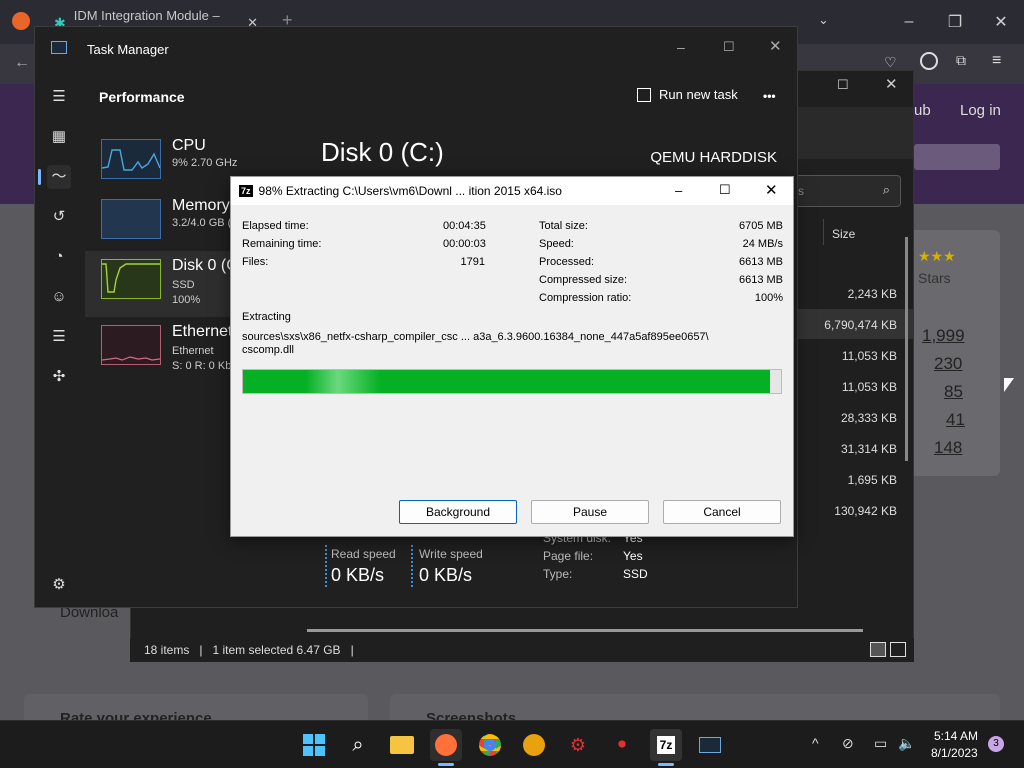 The image size is (1024, 768). I want to click on read-speed-label: Read speed, so click(363, 554).